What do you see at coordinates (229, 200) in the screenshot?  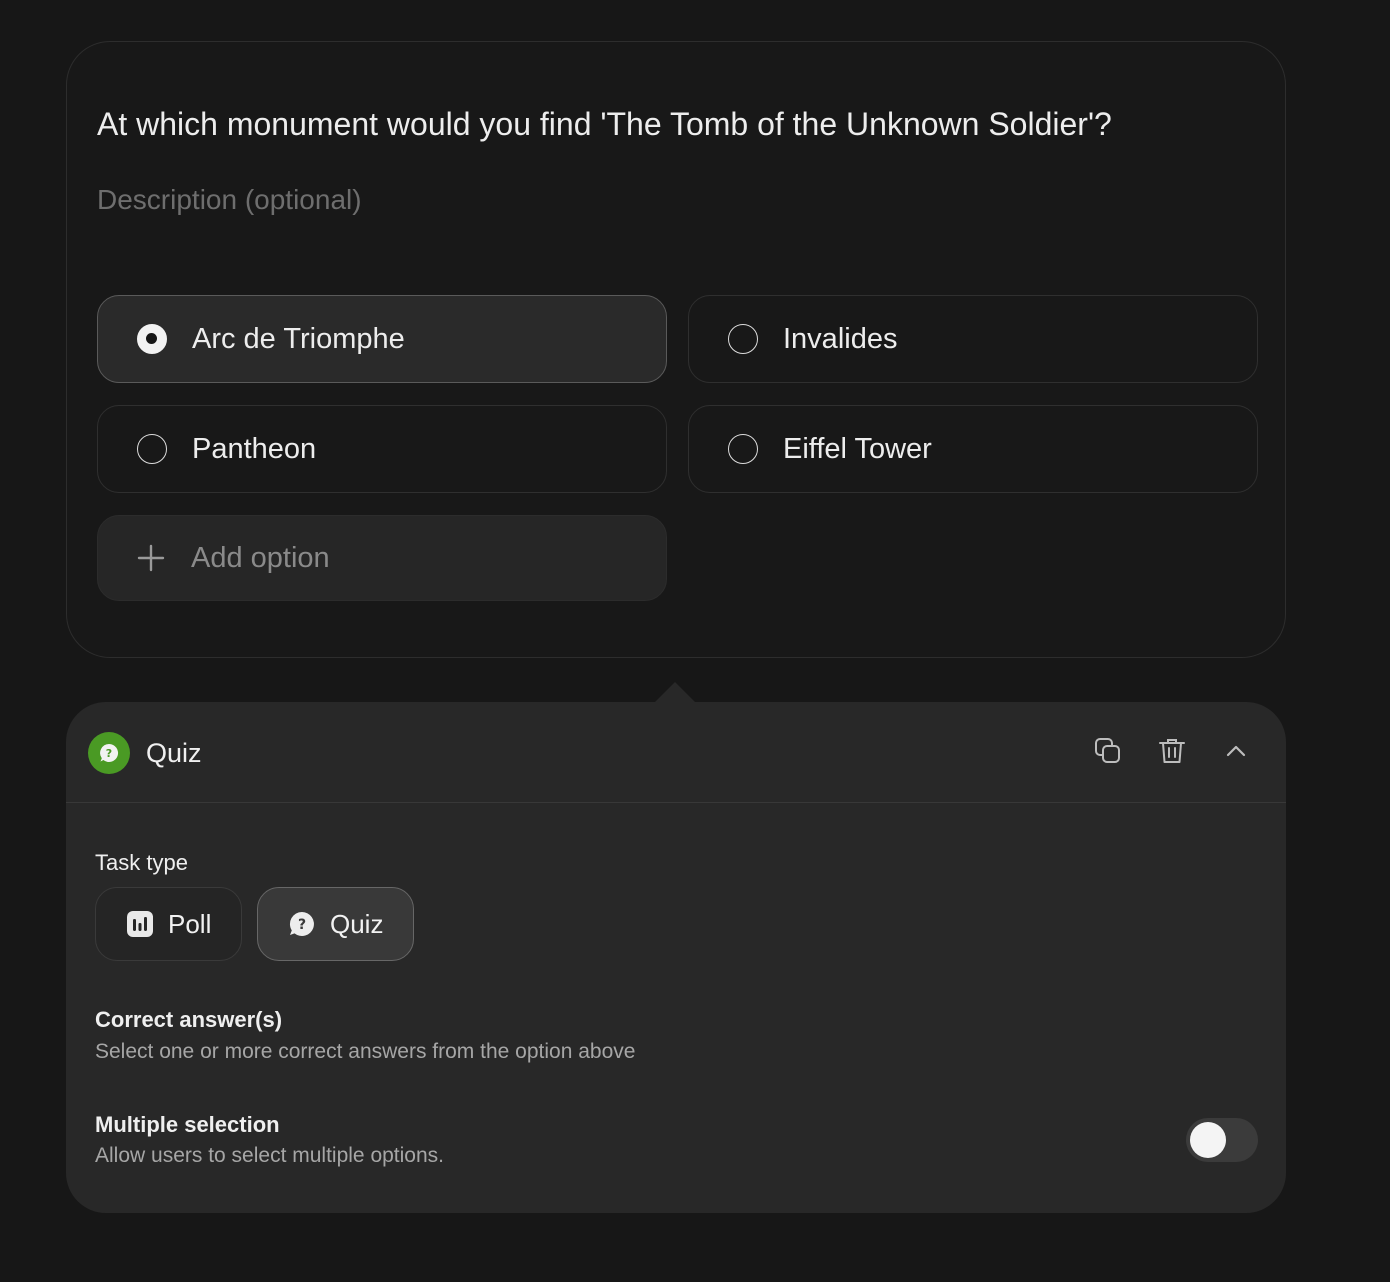 I see `description-field: Description (optional)` at bounding box center [229, 200].